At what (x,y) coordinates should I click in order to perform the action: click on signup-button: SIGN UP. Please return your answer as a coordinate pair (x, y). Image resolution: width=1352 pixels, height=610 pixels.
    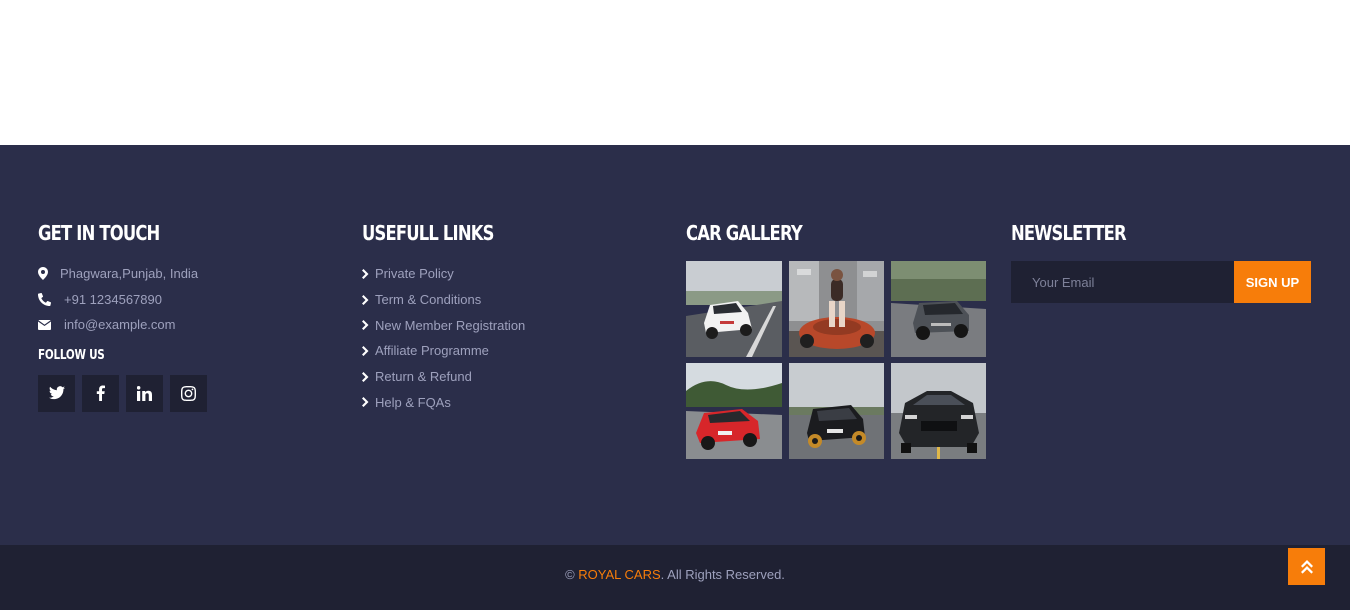
    Looking at the image, I should click on (1272, 282).